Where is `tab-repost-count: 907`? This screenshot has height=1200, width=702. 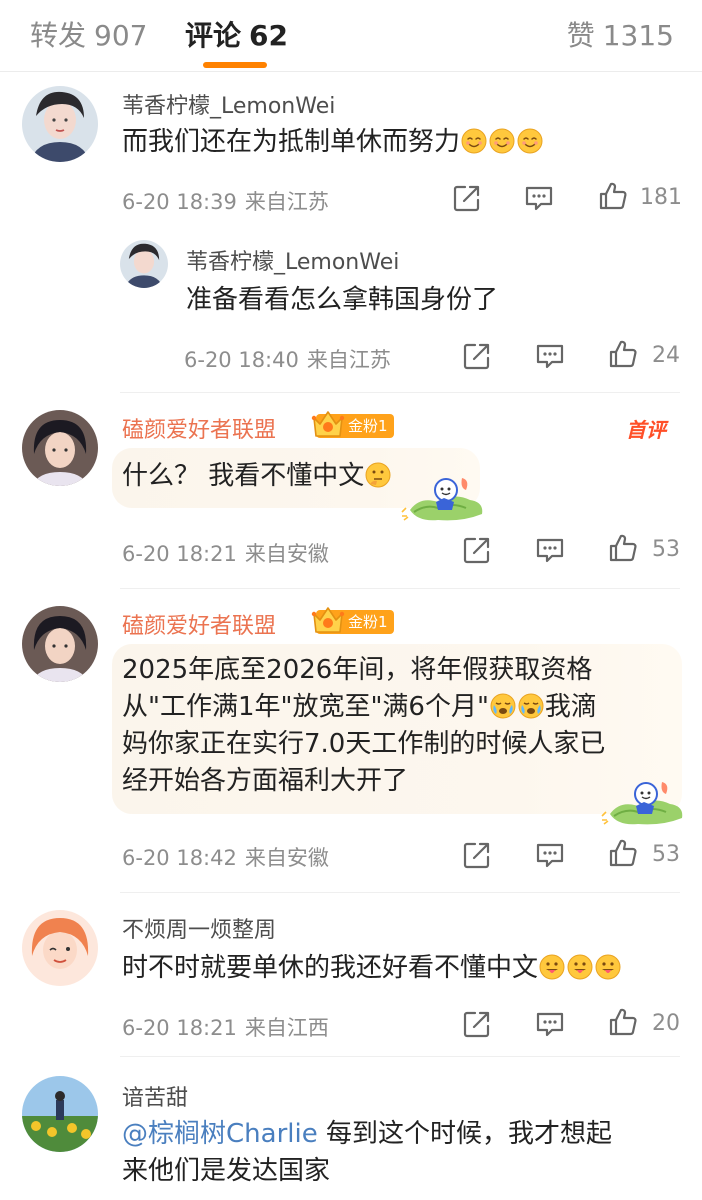
tab-repost-count: 907 is located at coordinates (121, 35).